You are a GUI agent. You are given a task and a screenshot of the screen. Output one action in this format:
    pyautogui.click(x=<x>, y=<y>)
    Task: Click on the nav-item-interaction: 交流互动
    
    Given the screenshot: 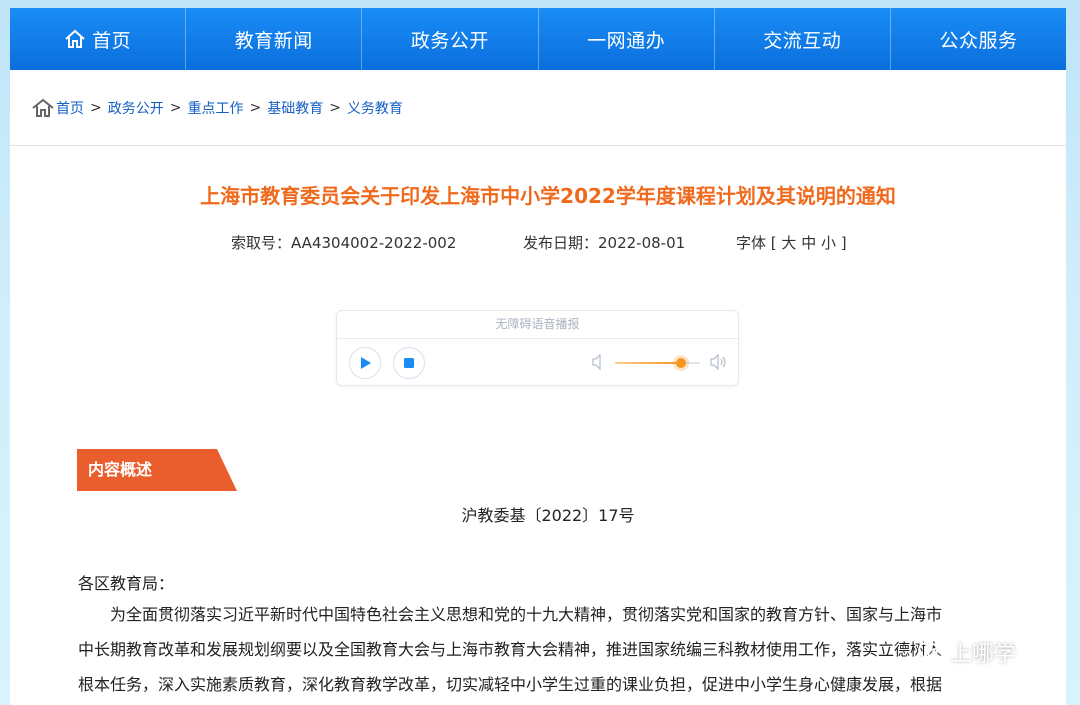 What is the action you would take?
    pyautogui.click(x=803, y=39)
    